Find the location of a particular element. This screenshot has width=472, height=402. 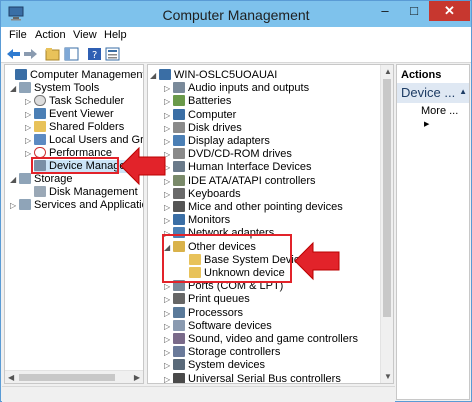

menu-view: View is located at coordinates (85, 35).